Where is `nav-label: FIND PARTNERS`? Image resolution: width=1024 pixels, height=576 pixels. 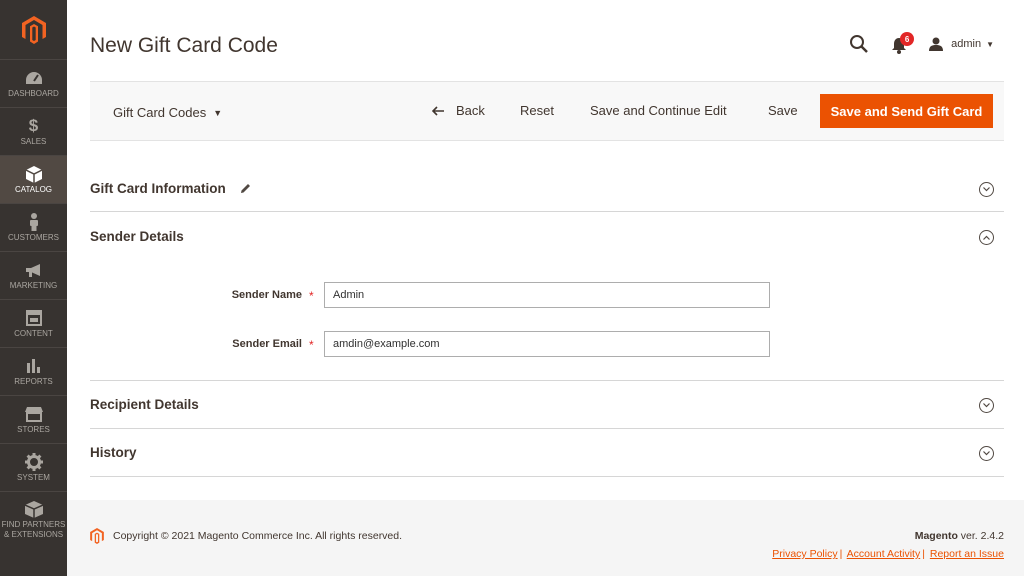
nav-label: FIND PARTNERS is located at coordinates (33, 524).